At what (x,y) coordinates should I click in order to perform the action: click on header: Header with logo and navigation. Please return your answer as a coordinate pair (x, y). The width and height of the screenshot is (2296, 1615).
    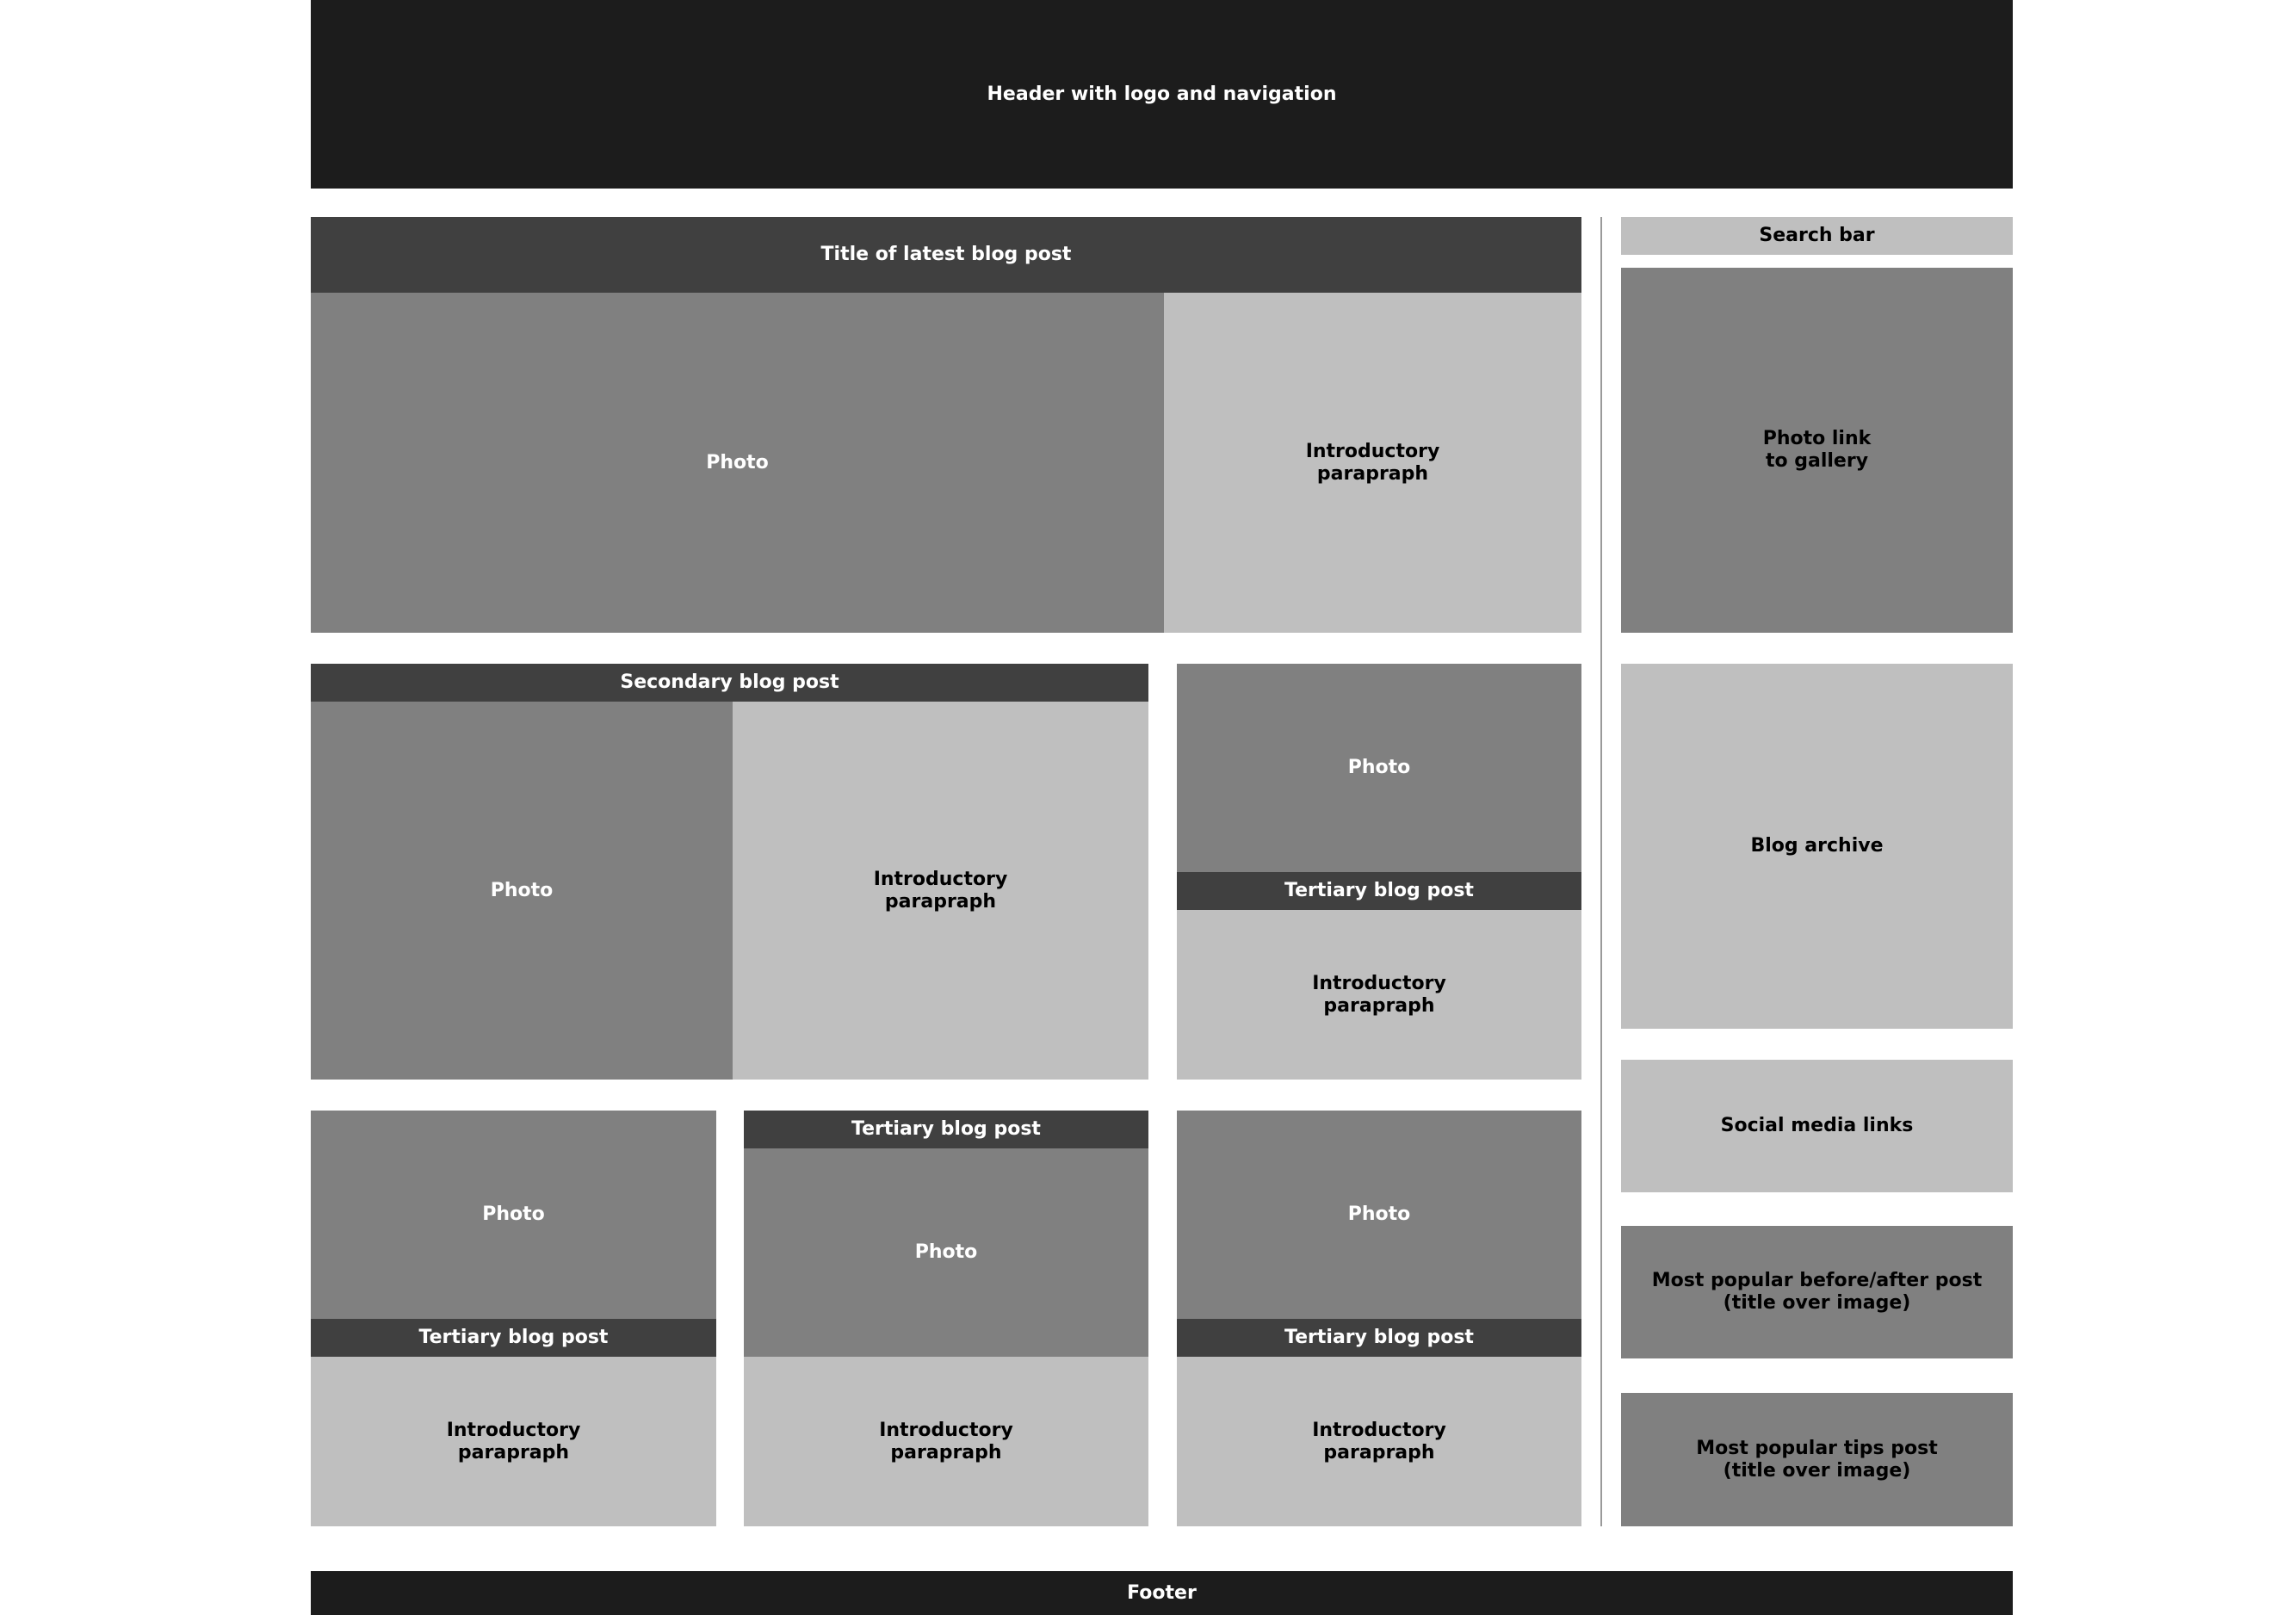
    Looking at the image, I should click on (1162, 94).